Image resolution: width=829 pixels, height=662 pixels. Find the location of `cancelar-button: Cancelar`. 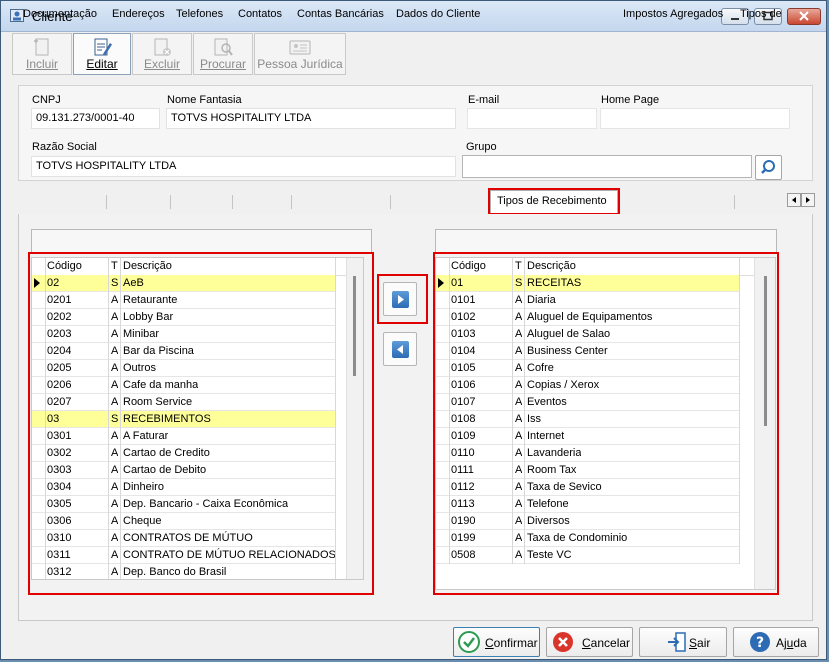

cancelar-button: Cancelar is located at coordinates (589, 642).